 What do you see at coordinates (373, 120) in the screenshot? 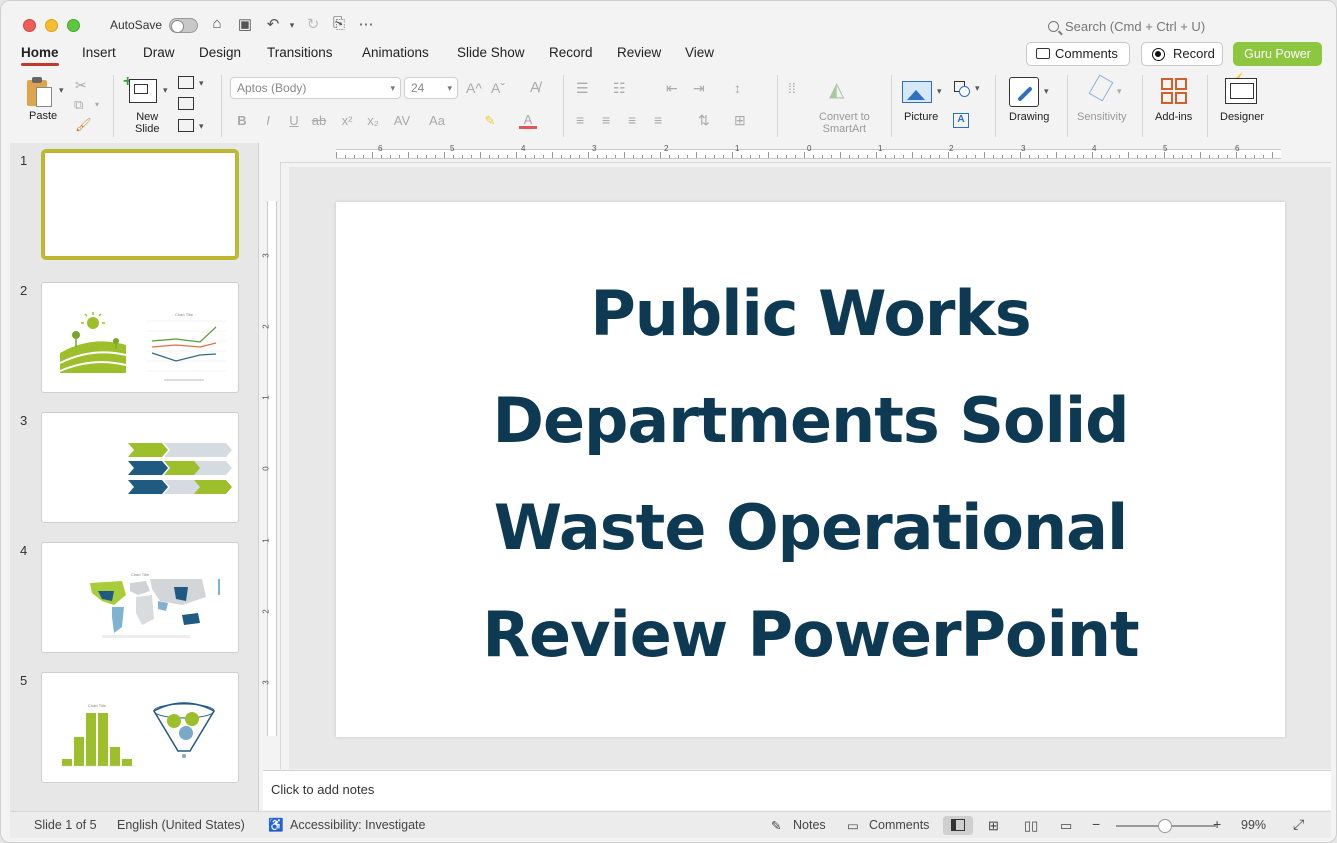
I see `subscript-button: x₂` at bounding box center [373, 120].